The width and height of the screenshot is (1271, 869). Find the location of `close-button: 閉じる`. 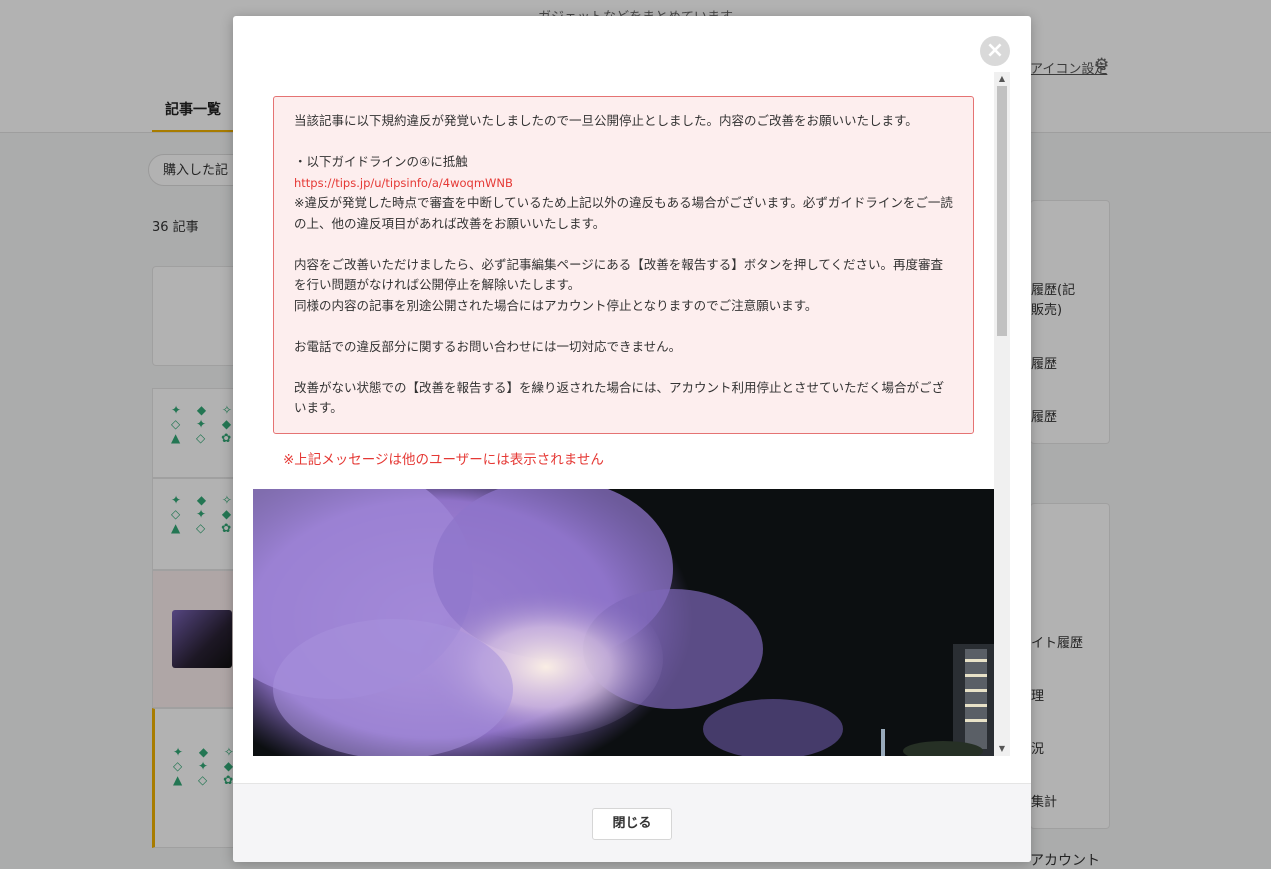

close-button: 閉じる is located at coordinates (632, 824).